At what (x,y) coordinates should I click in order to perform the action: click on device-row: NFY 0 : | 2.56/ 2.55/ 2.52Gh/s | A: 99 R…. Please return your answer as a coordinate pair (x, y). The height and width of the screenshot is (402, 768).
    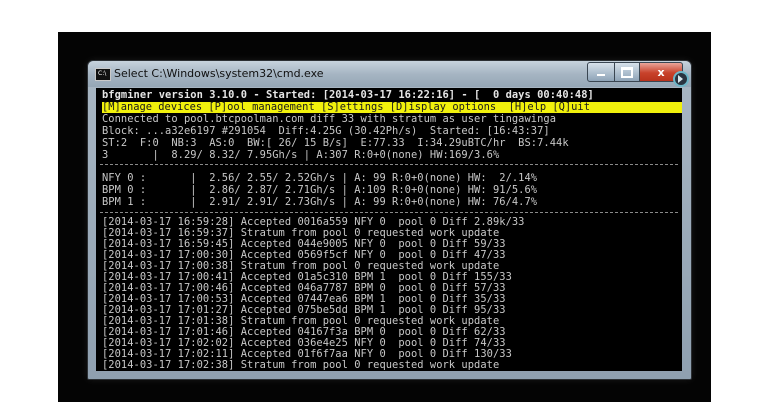
    Looking at the image, I should click on (320, 178).